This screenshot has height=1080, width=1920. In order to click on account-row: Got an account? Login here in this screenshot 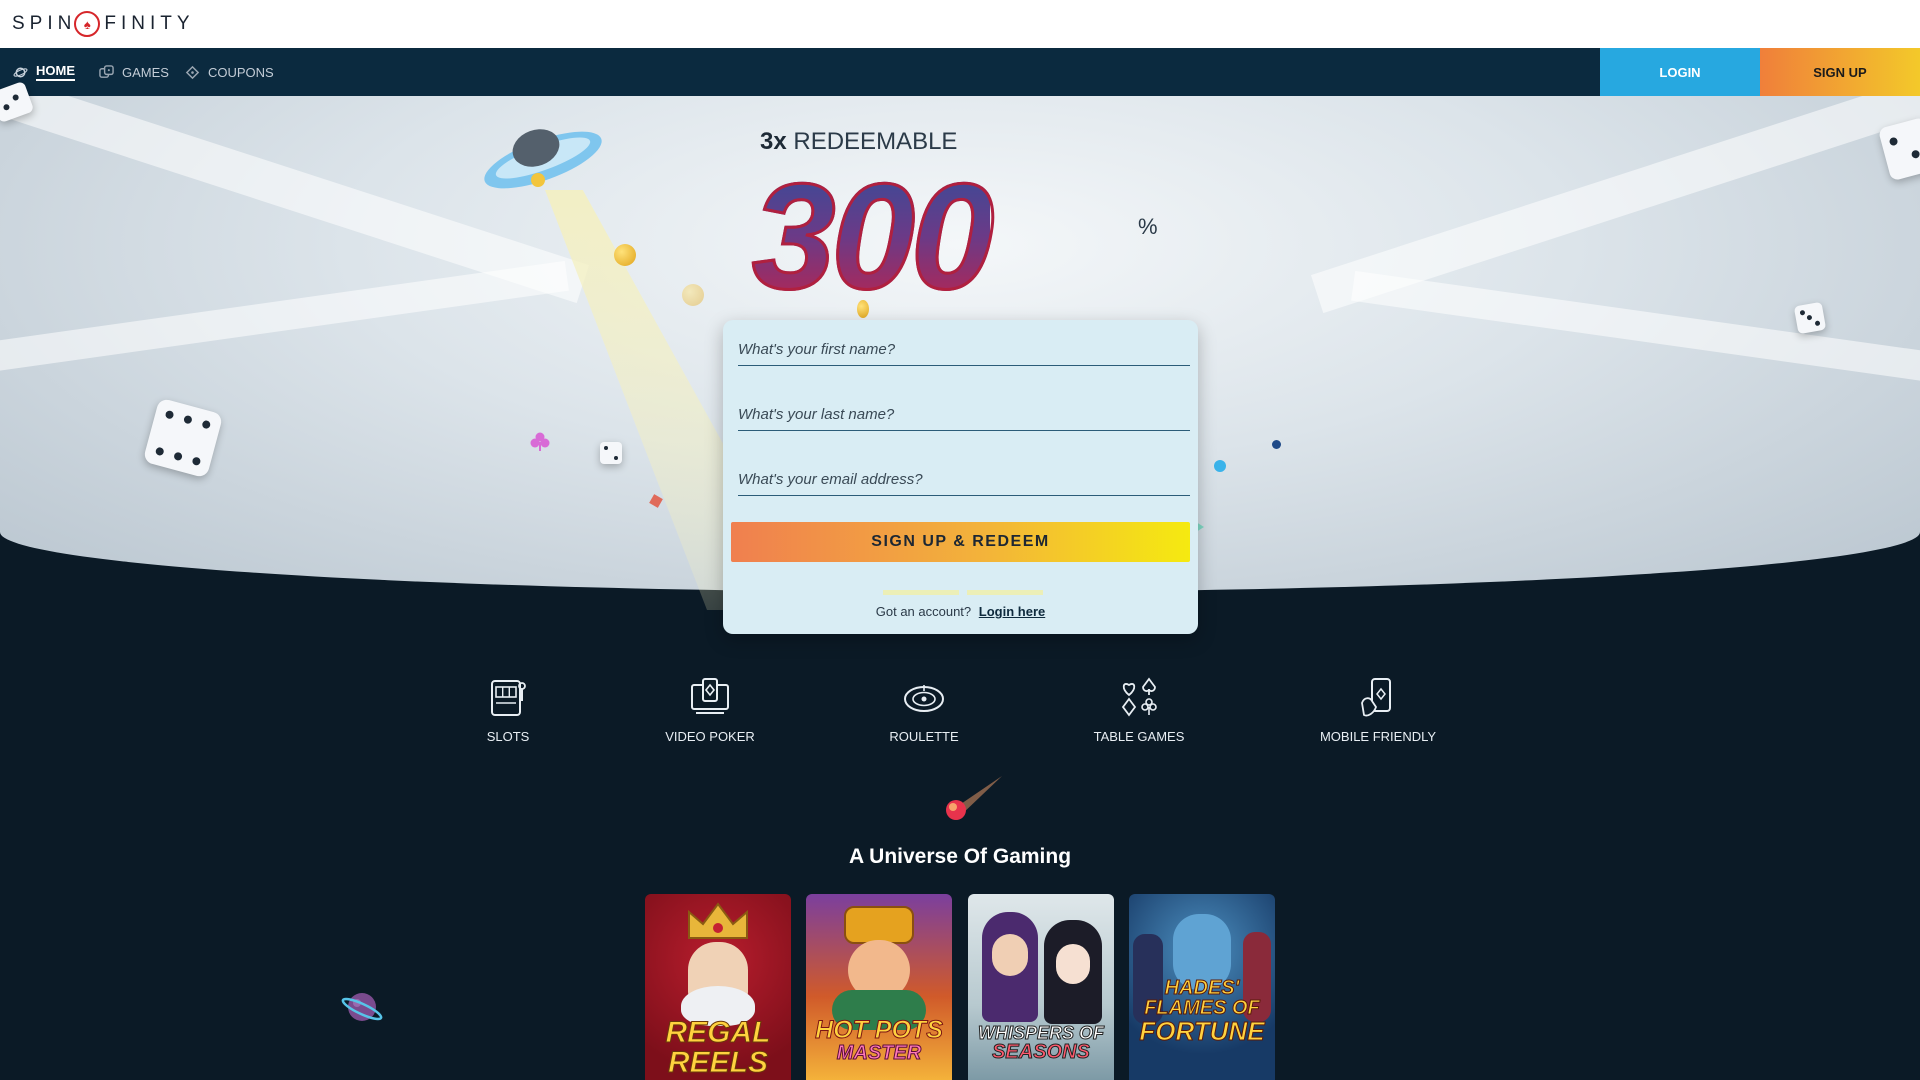, I will do `click(960, 611)`.